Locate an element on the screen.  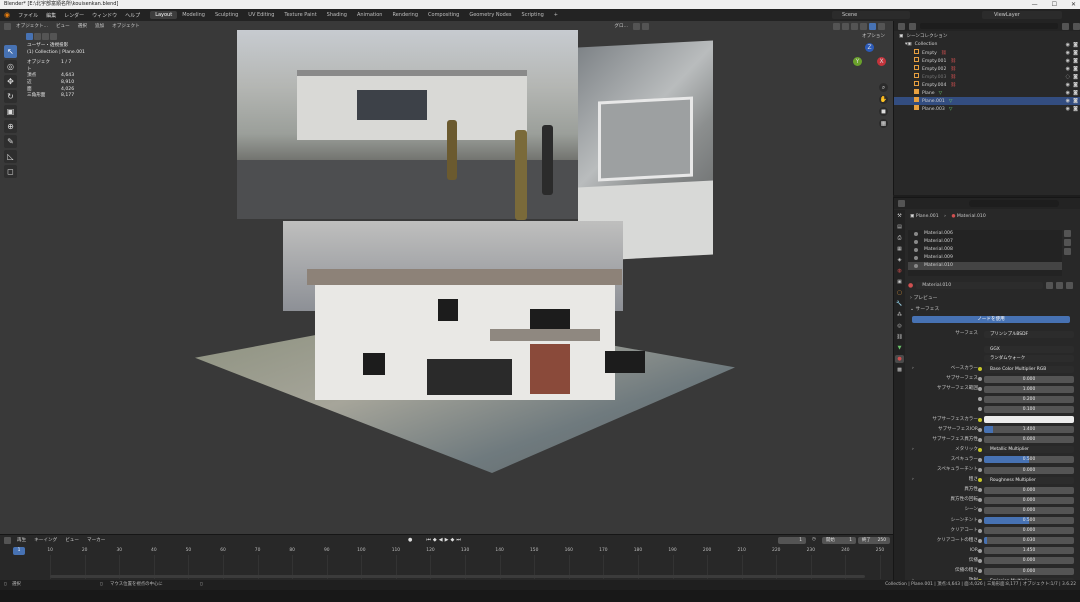
select-extend-icon is located at coordinates (37, 36).